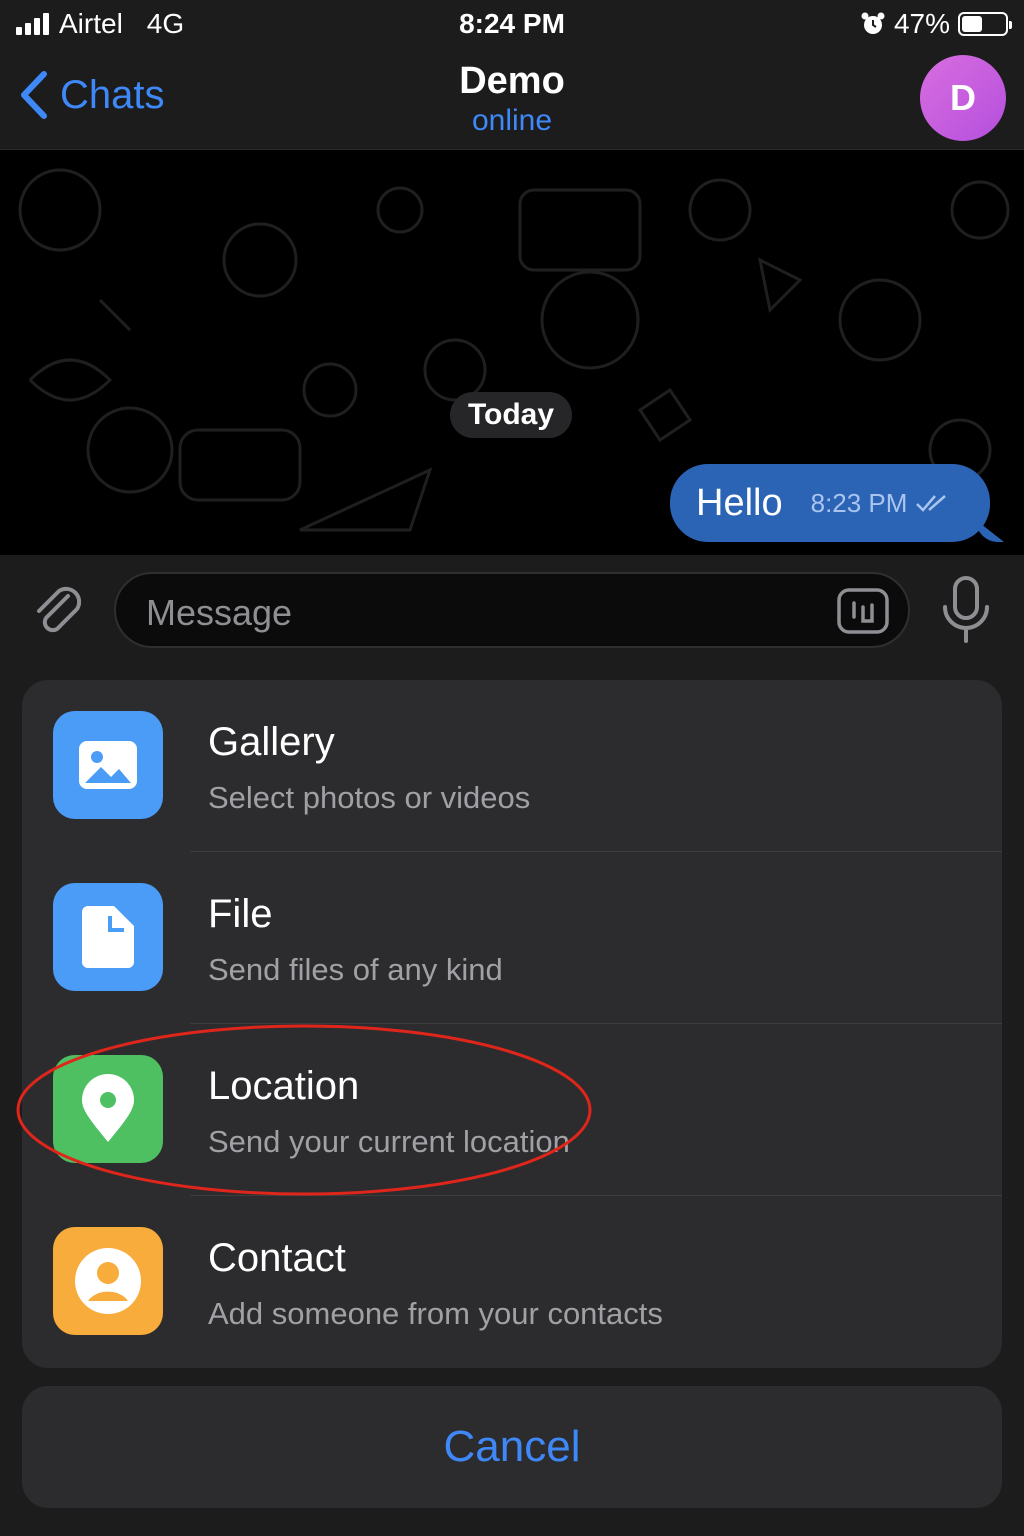 The height and width of the screenshot is (1536, 1024). What do you see at coordinates (108, 1109) in the screenshot?
I see `location-pin-icon` at bounding box center [108, 1109].